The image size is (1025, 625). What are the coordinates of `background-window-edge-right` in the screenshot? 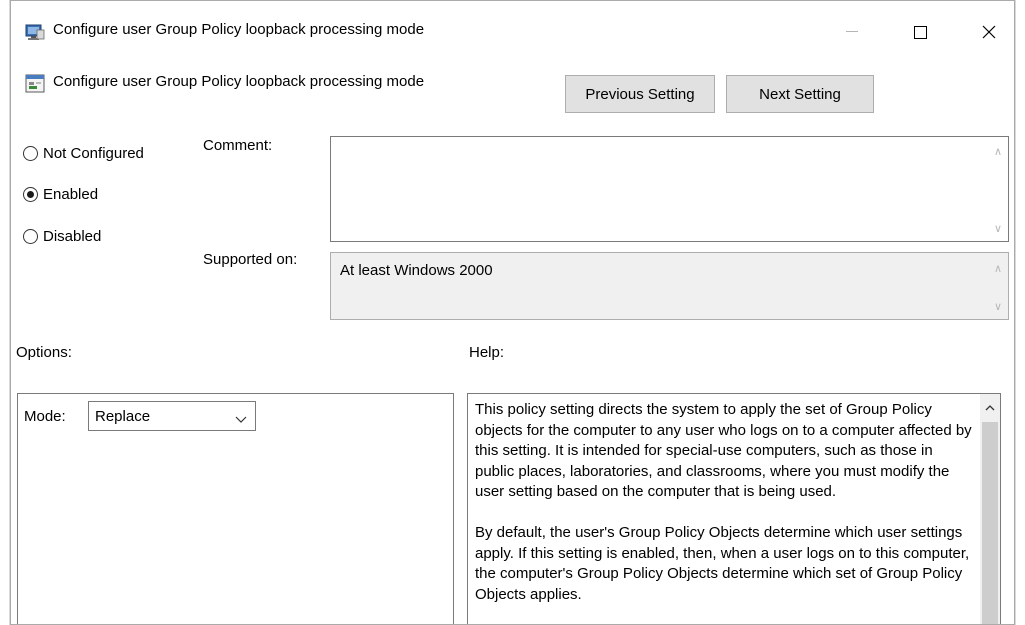 It's located at (1020, 312).